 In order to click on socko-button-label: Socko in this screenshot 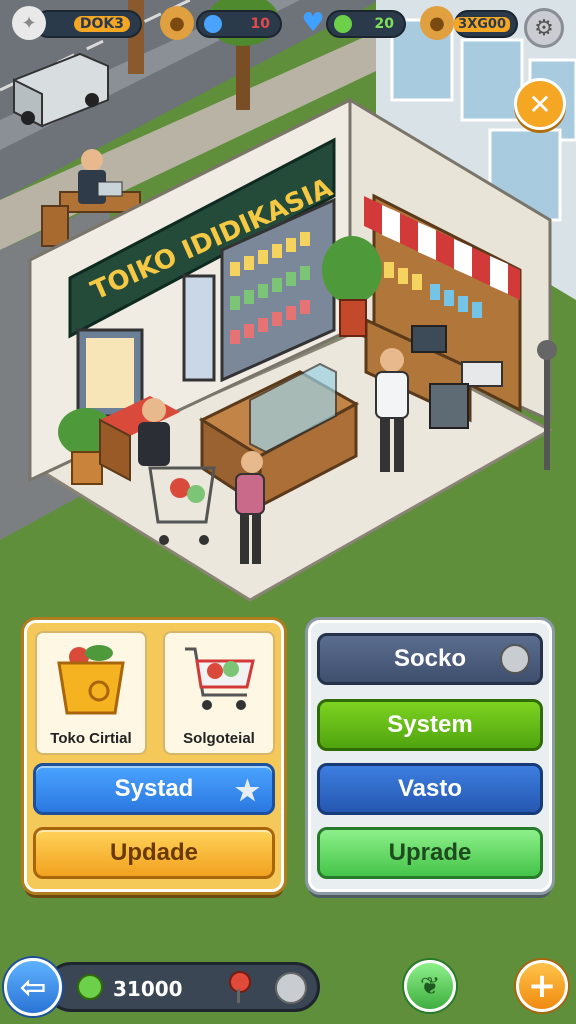, I will do `click(430, 658)`.